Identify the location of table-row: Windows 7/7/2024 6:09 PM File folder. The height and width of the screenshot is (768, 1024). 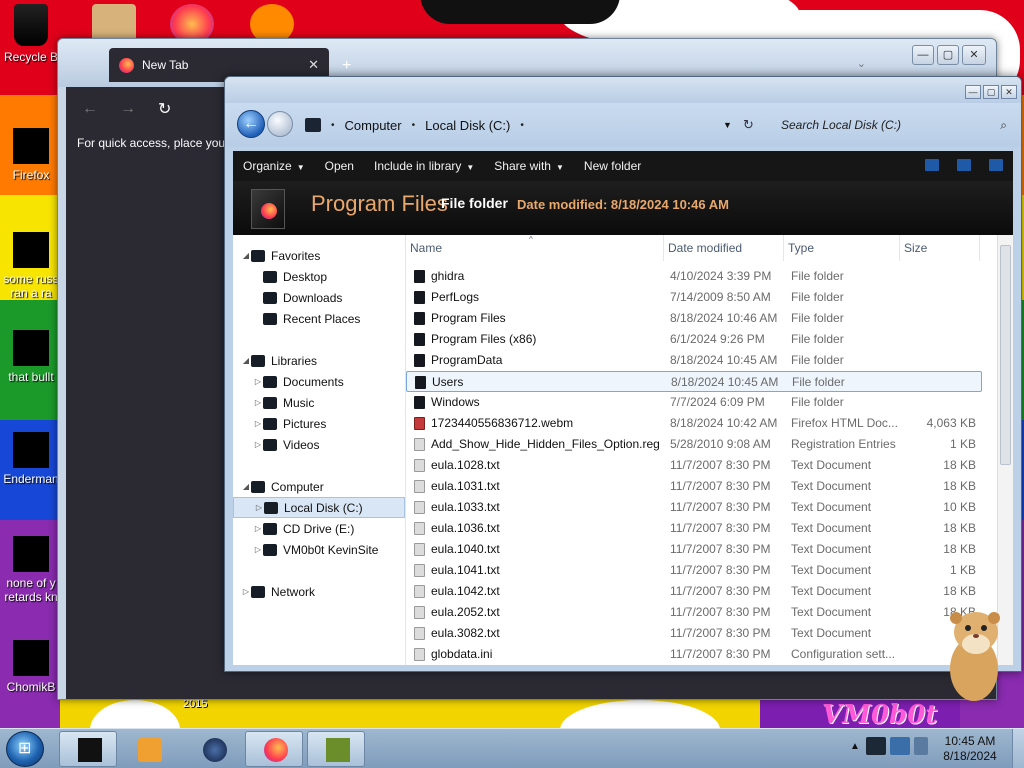
(694, 402).